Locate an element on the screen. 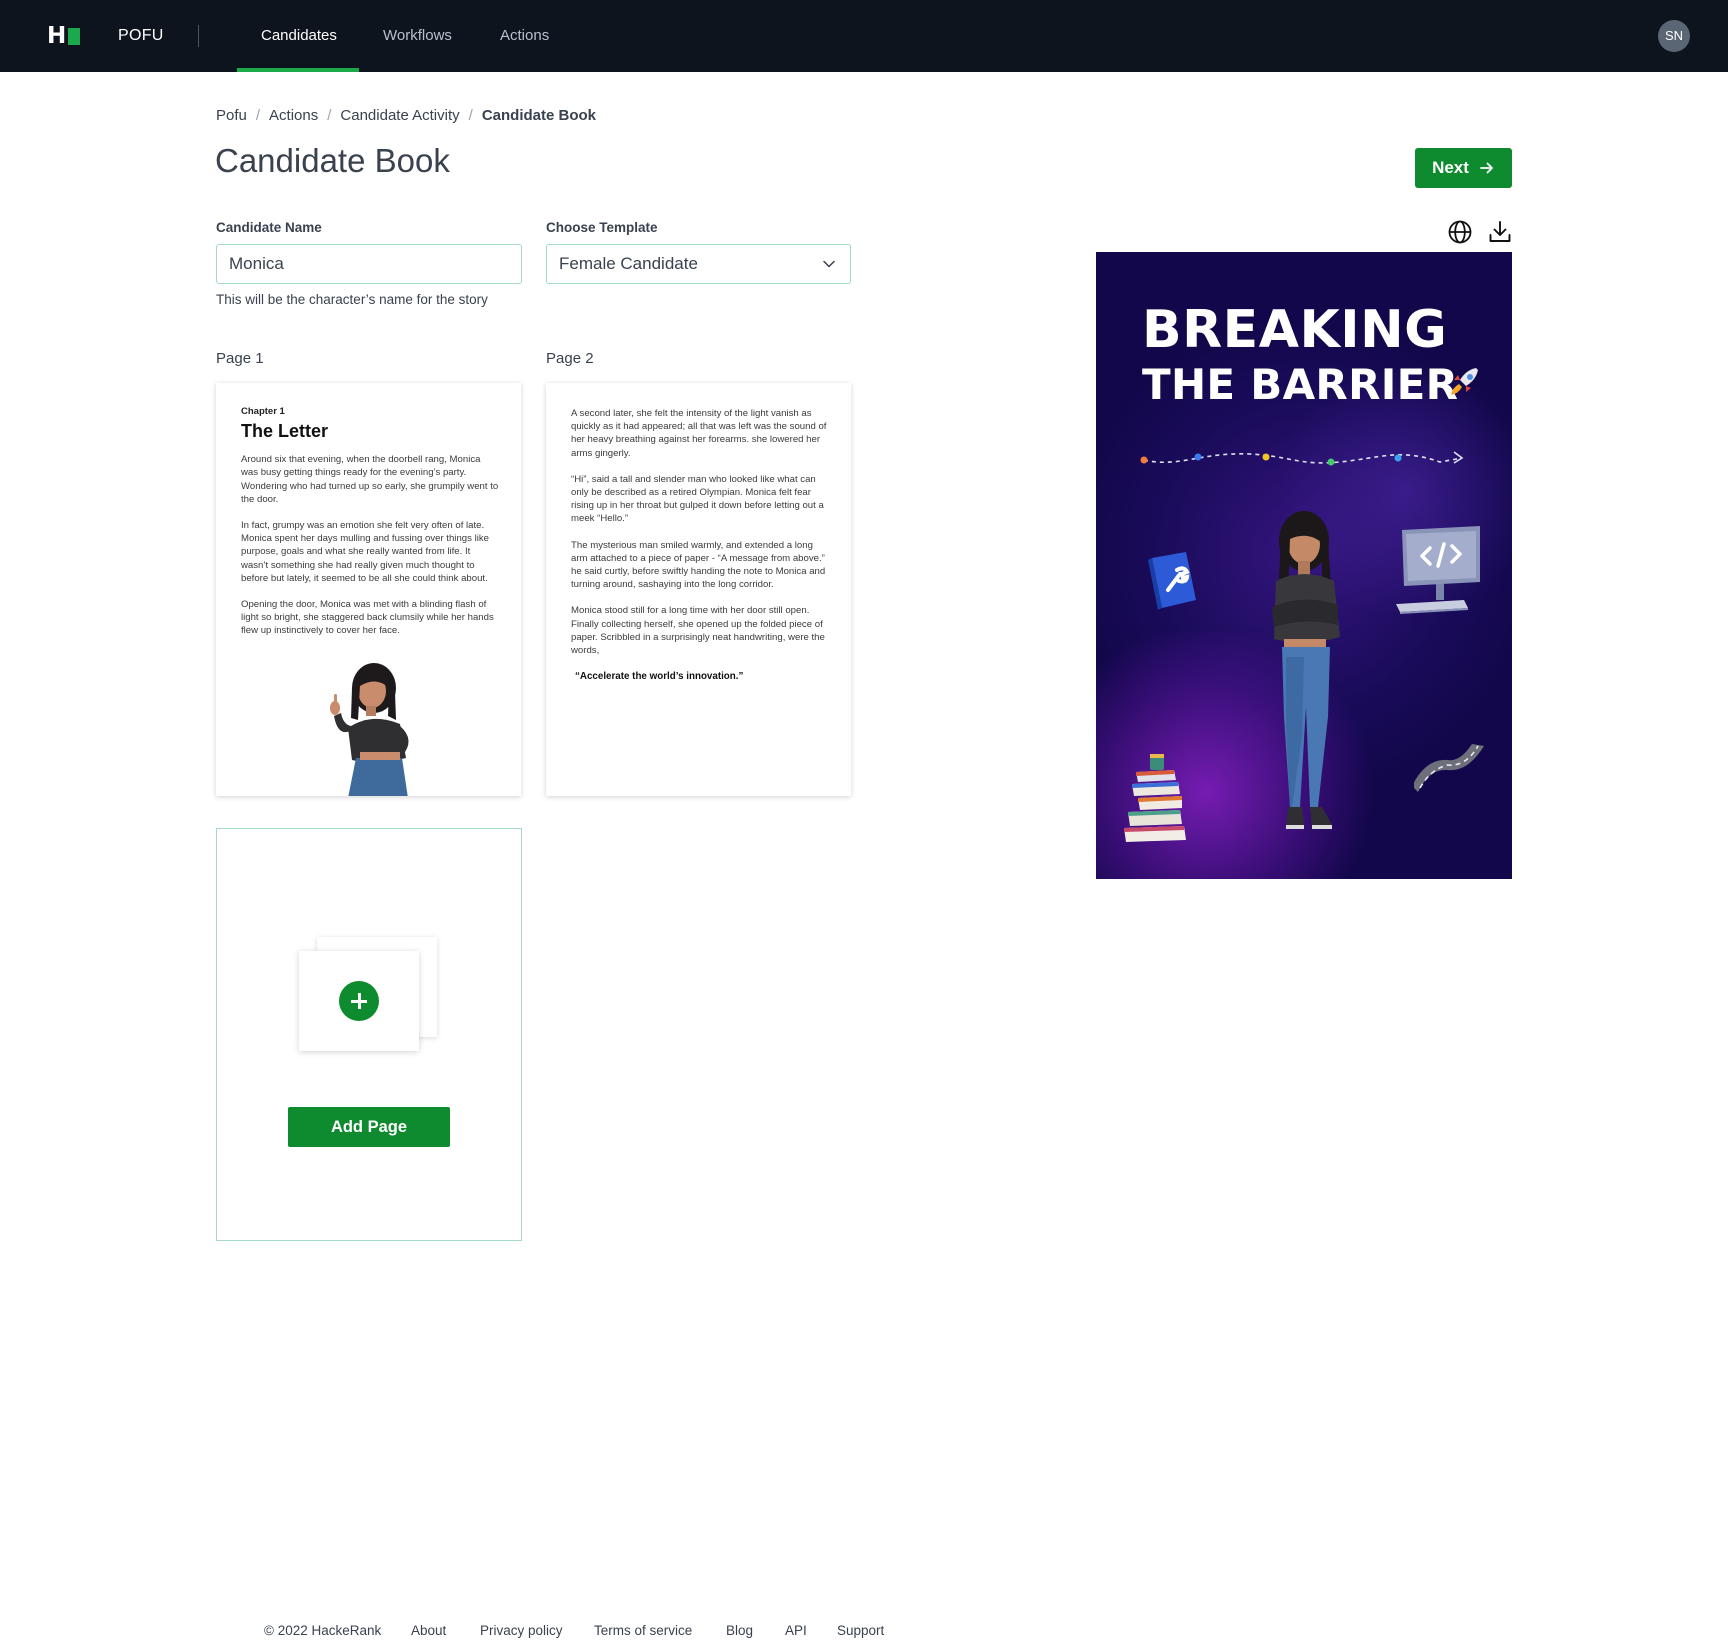  nav-divider is located at coordinates (198, 36).